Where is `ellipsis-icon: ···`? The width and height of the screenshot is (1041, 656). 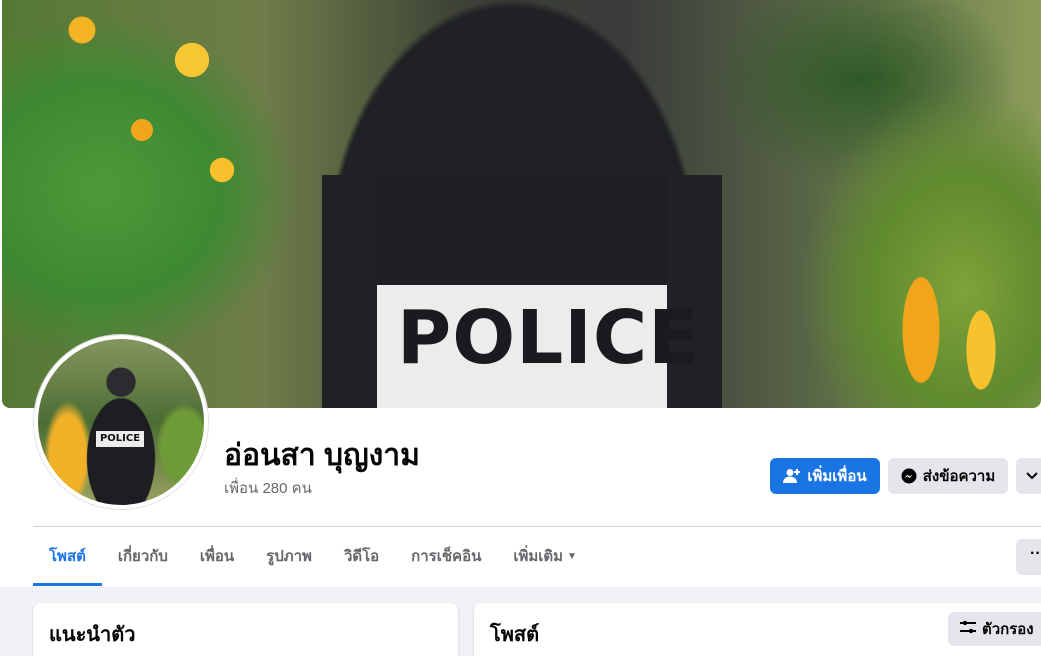
ellipsis-icon: ··· is located at coordinates (1028, 557).